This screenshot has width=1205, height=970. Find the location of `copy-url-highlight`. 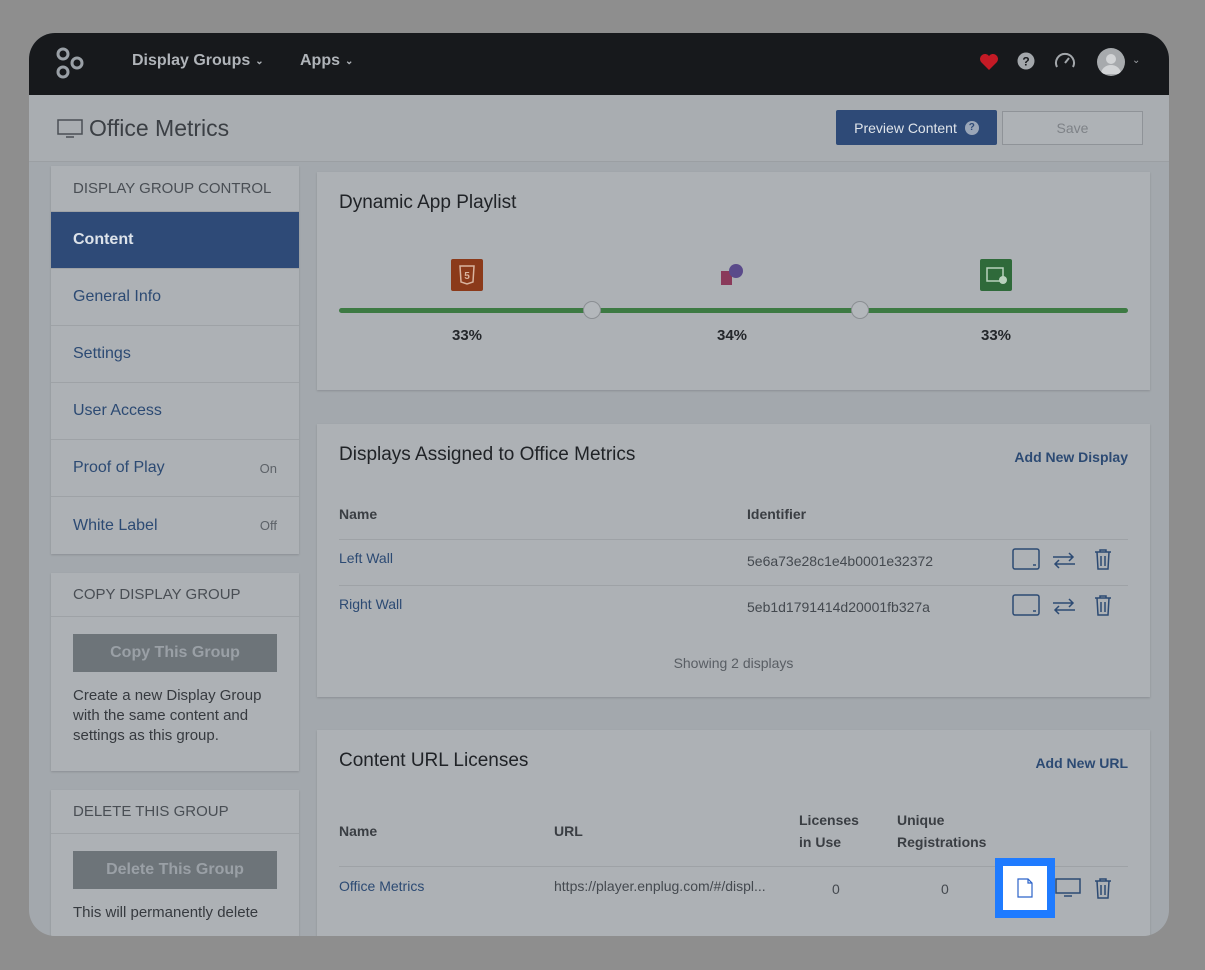

copy-url-highlight is located at coordinates (1025, 888).